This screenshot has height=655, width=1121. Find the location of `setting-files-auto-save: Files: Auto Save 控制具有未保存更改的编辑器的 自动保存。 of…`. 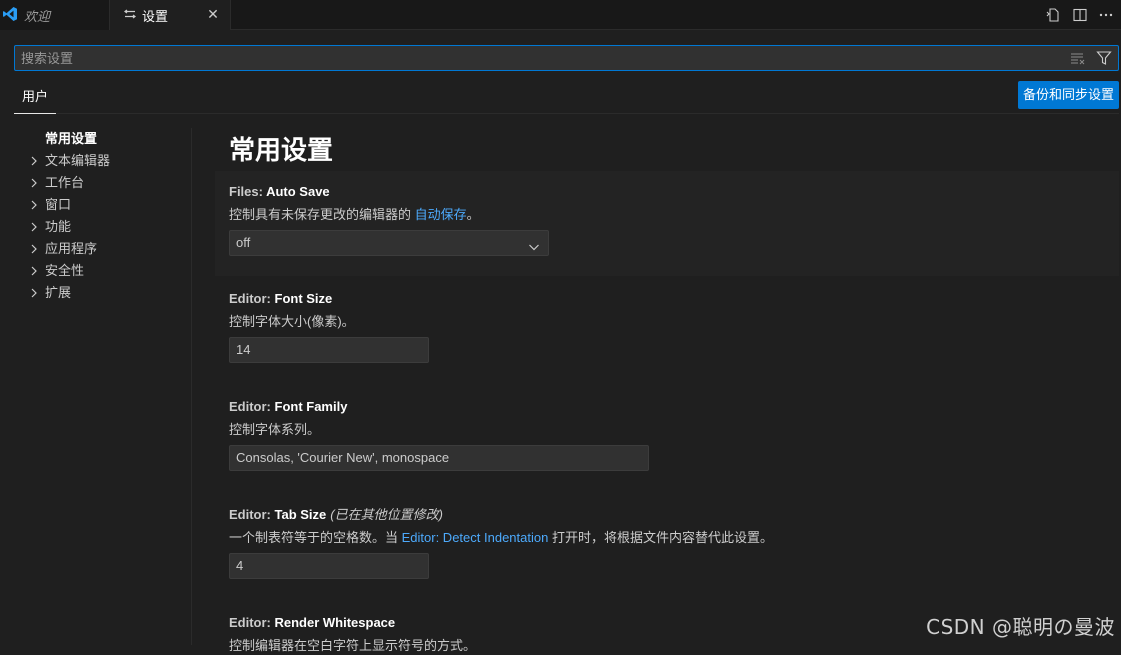

setting-files-auto-save: Files: Auto Save 控制具有未保存更改的编辑器的 自动保存。 of… is located at coordinates (667, 223).